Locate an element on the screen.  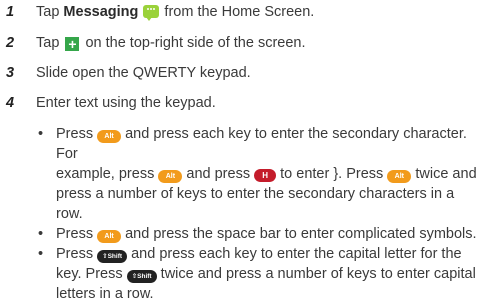
plus-icon: + is located at coordinates (72, 44).